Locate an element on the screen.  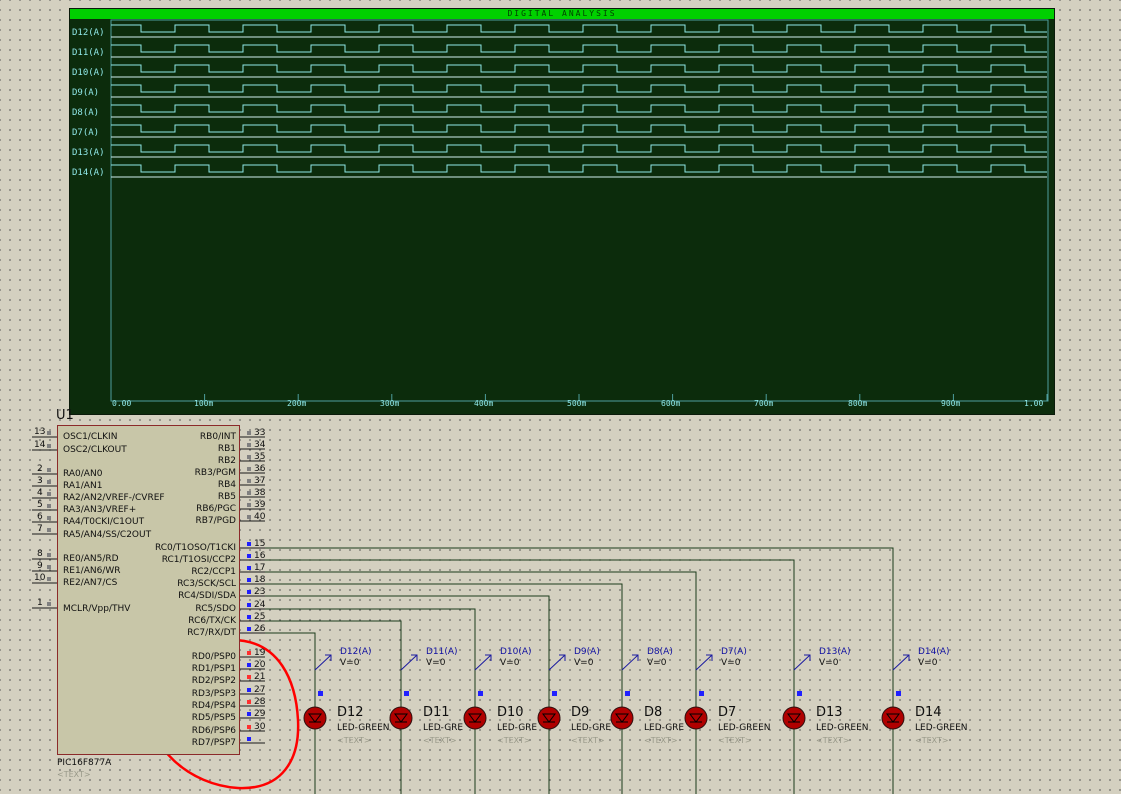
probe-label: D14(A) is located at coordinates (934, 652).